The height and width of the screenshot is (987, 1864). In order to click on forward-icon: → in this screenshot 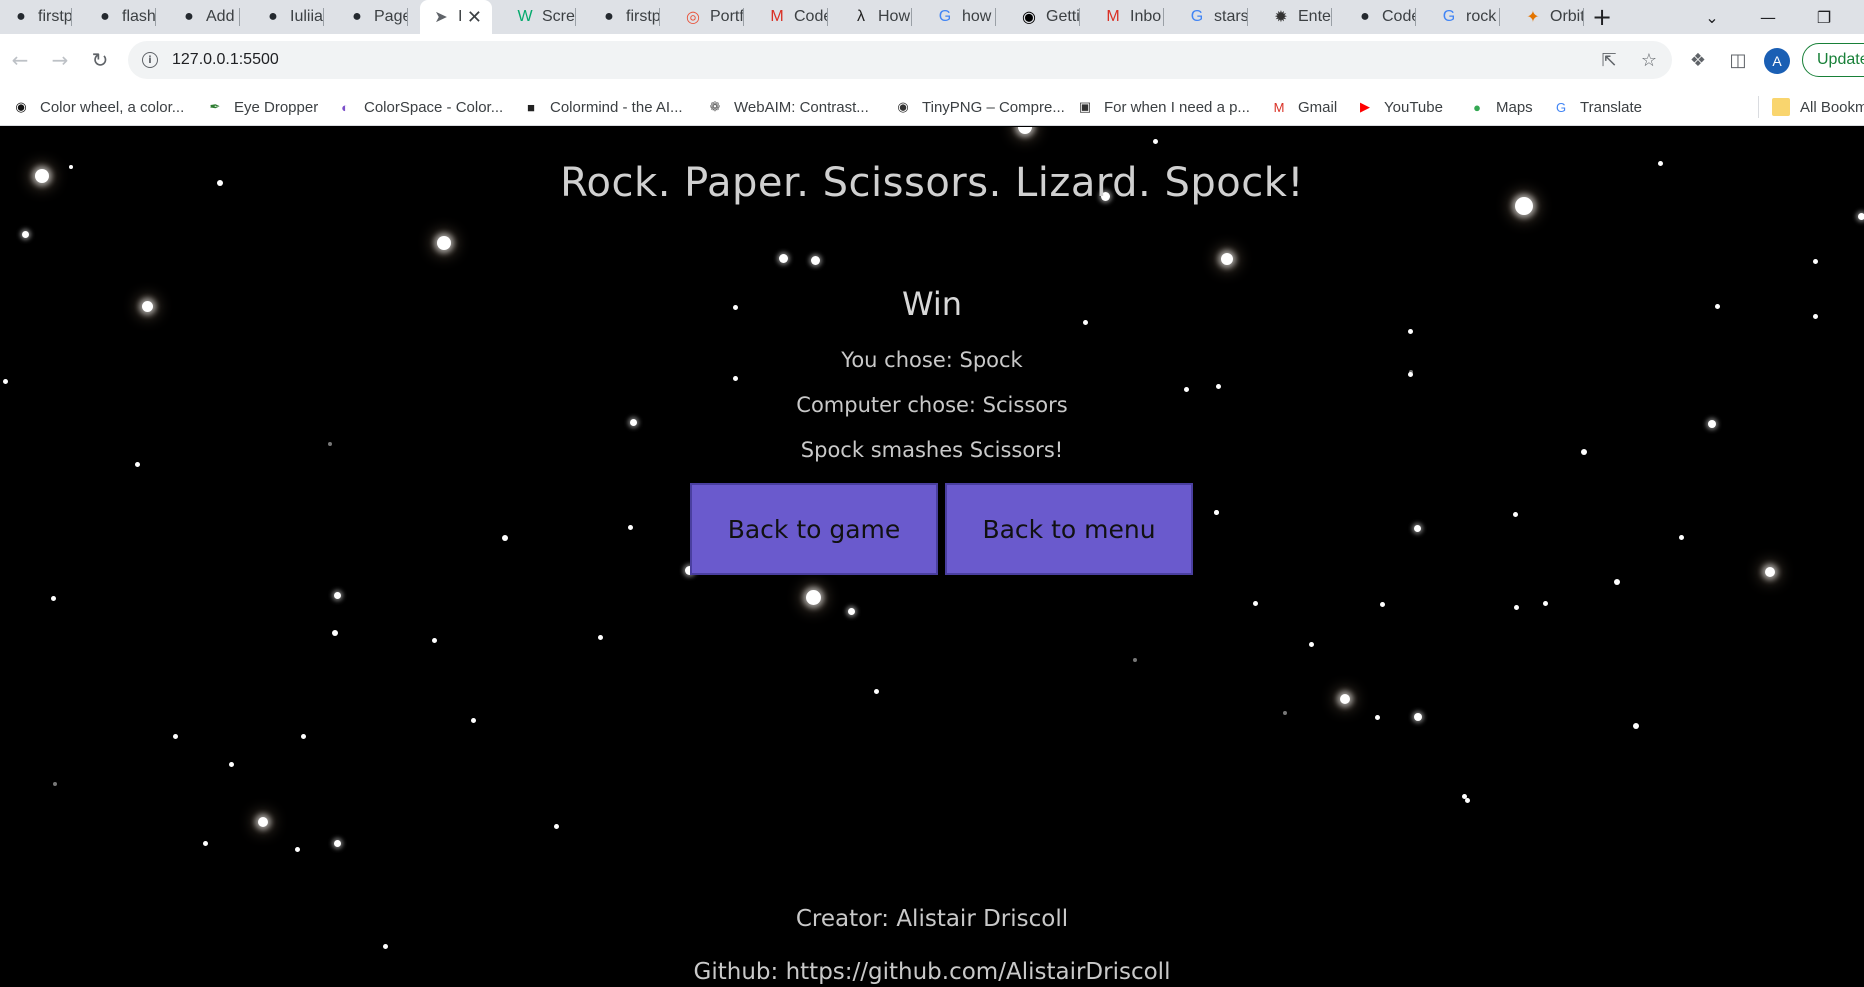, I will do `click(60, 60)`.